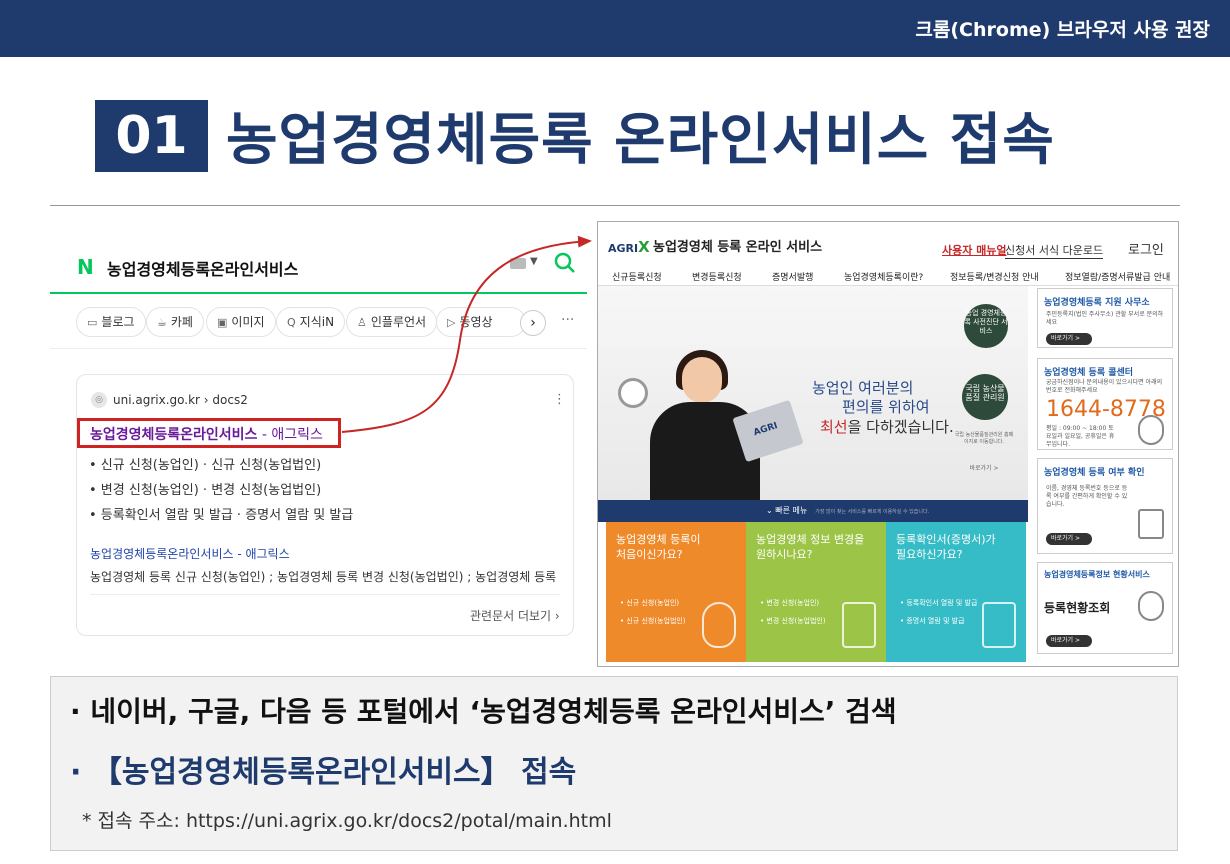  Describe the element at coordinates (241, 322) in the screenshot. I see `tab-images: ▣ 이미지` at that location.